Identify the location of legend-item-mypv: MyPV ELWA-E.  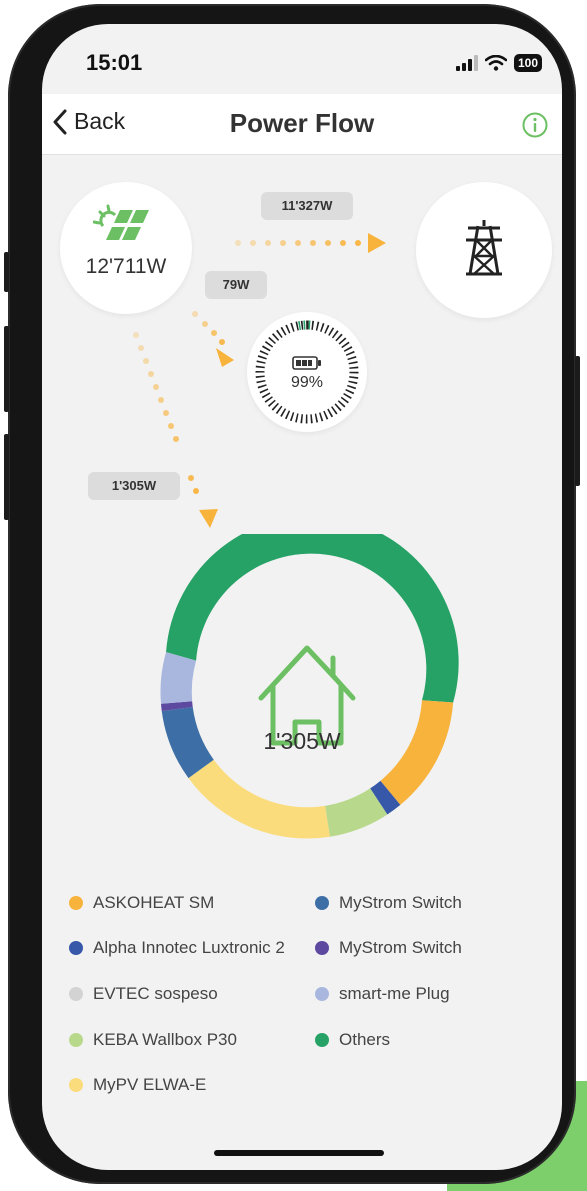
(184, 1085).